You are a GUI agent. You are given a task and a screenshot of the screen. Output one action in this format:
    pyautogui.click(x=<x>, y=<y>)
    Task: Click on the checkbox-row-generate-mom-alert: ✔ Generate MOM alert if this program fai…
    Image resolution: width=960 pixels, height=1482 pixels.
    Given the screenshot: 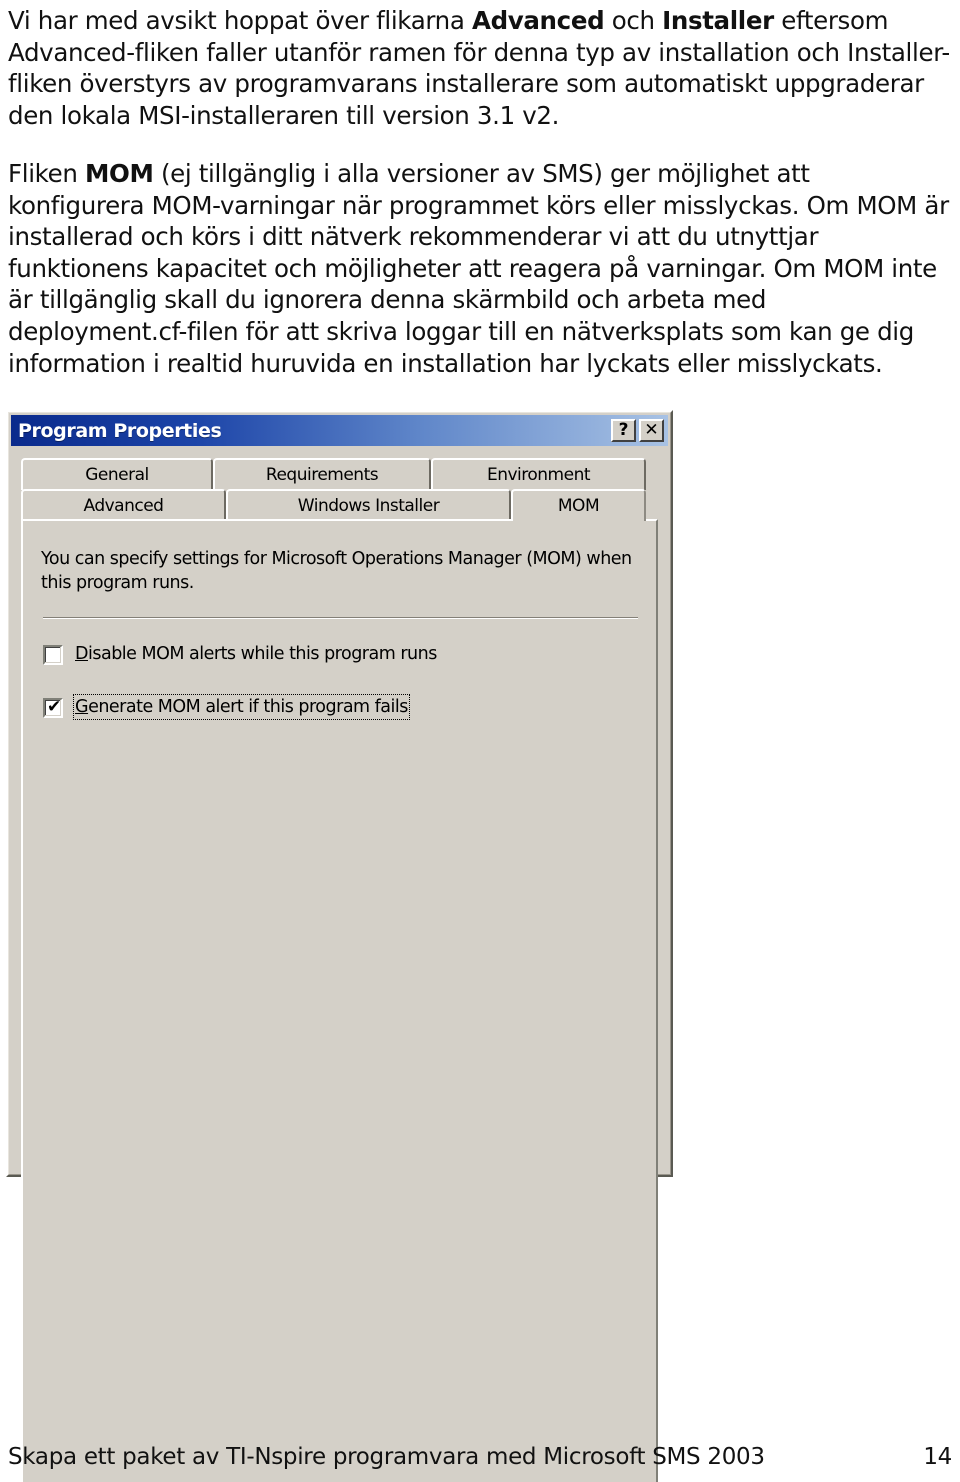 What is the action you would take?
    pyautogui.click(x=226, y=707)
    